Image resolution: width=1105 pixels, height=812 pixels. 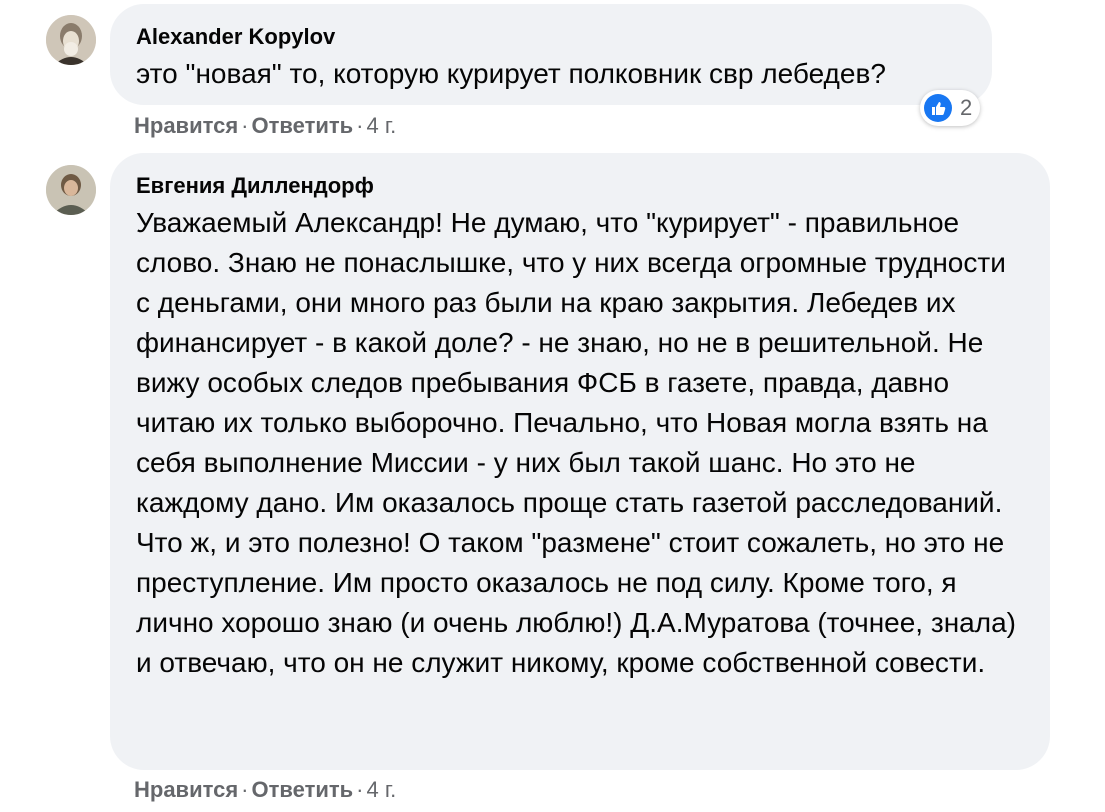 What do you see at coordinates (580, 186) in the screenshot?
I see `comment-author: Евгения Диллендорф` at bounding box center [580, 186].